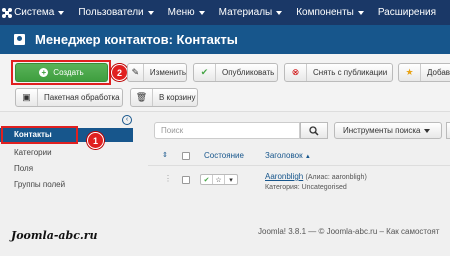 The height and width of the screenshot is (256, 450). Describe the element at coordinates (23, 168) in the screenshot. I see `sidebar-item-fields: Поля` at that location.